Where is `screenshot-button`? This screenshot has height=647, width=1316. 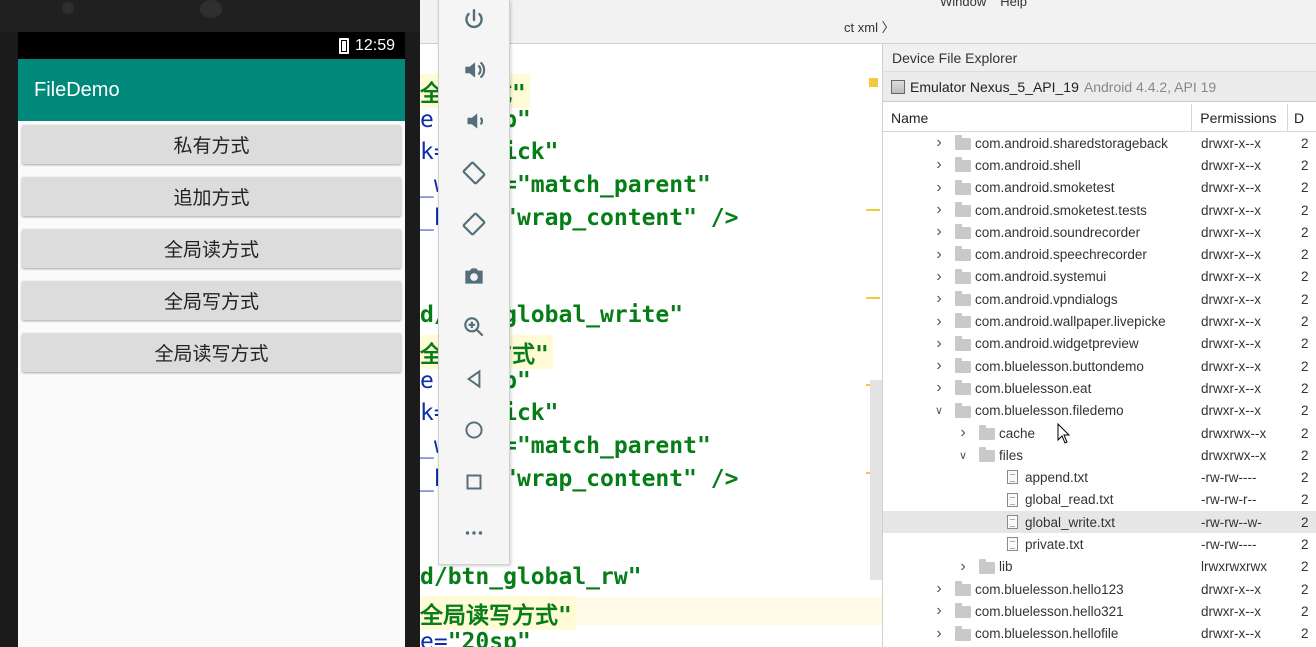 screenshot-button is located at coordinates (474, 276).